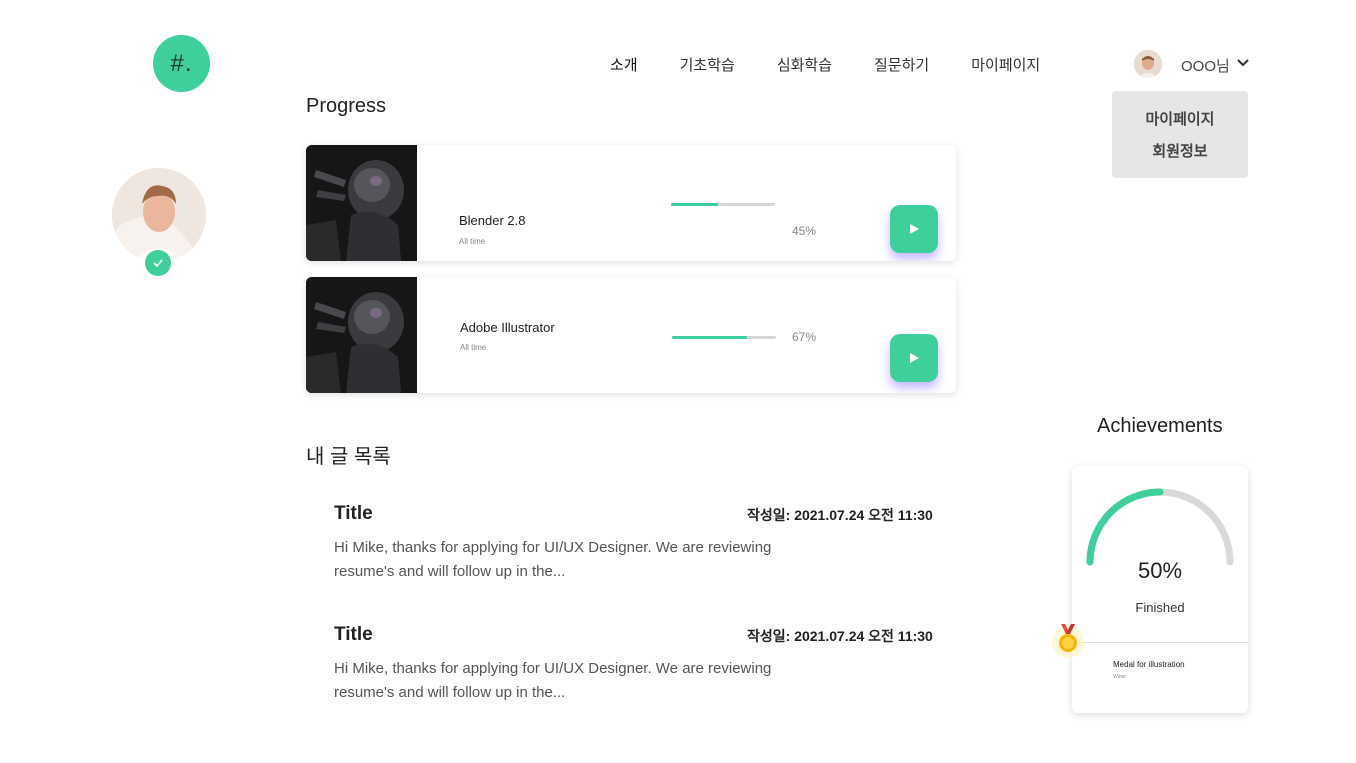  What do you see at coordinates (1068, 641) in the screenshot?
I see `medal-icon` at bounding box center [1068, 641].